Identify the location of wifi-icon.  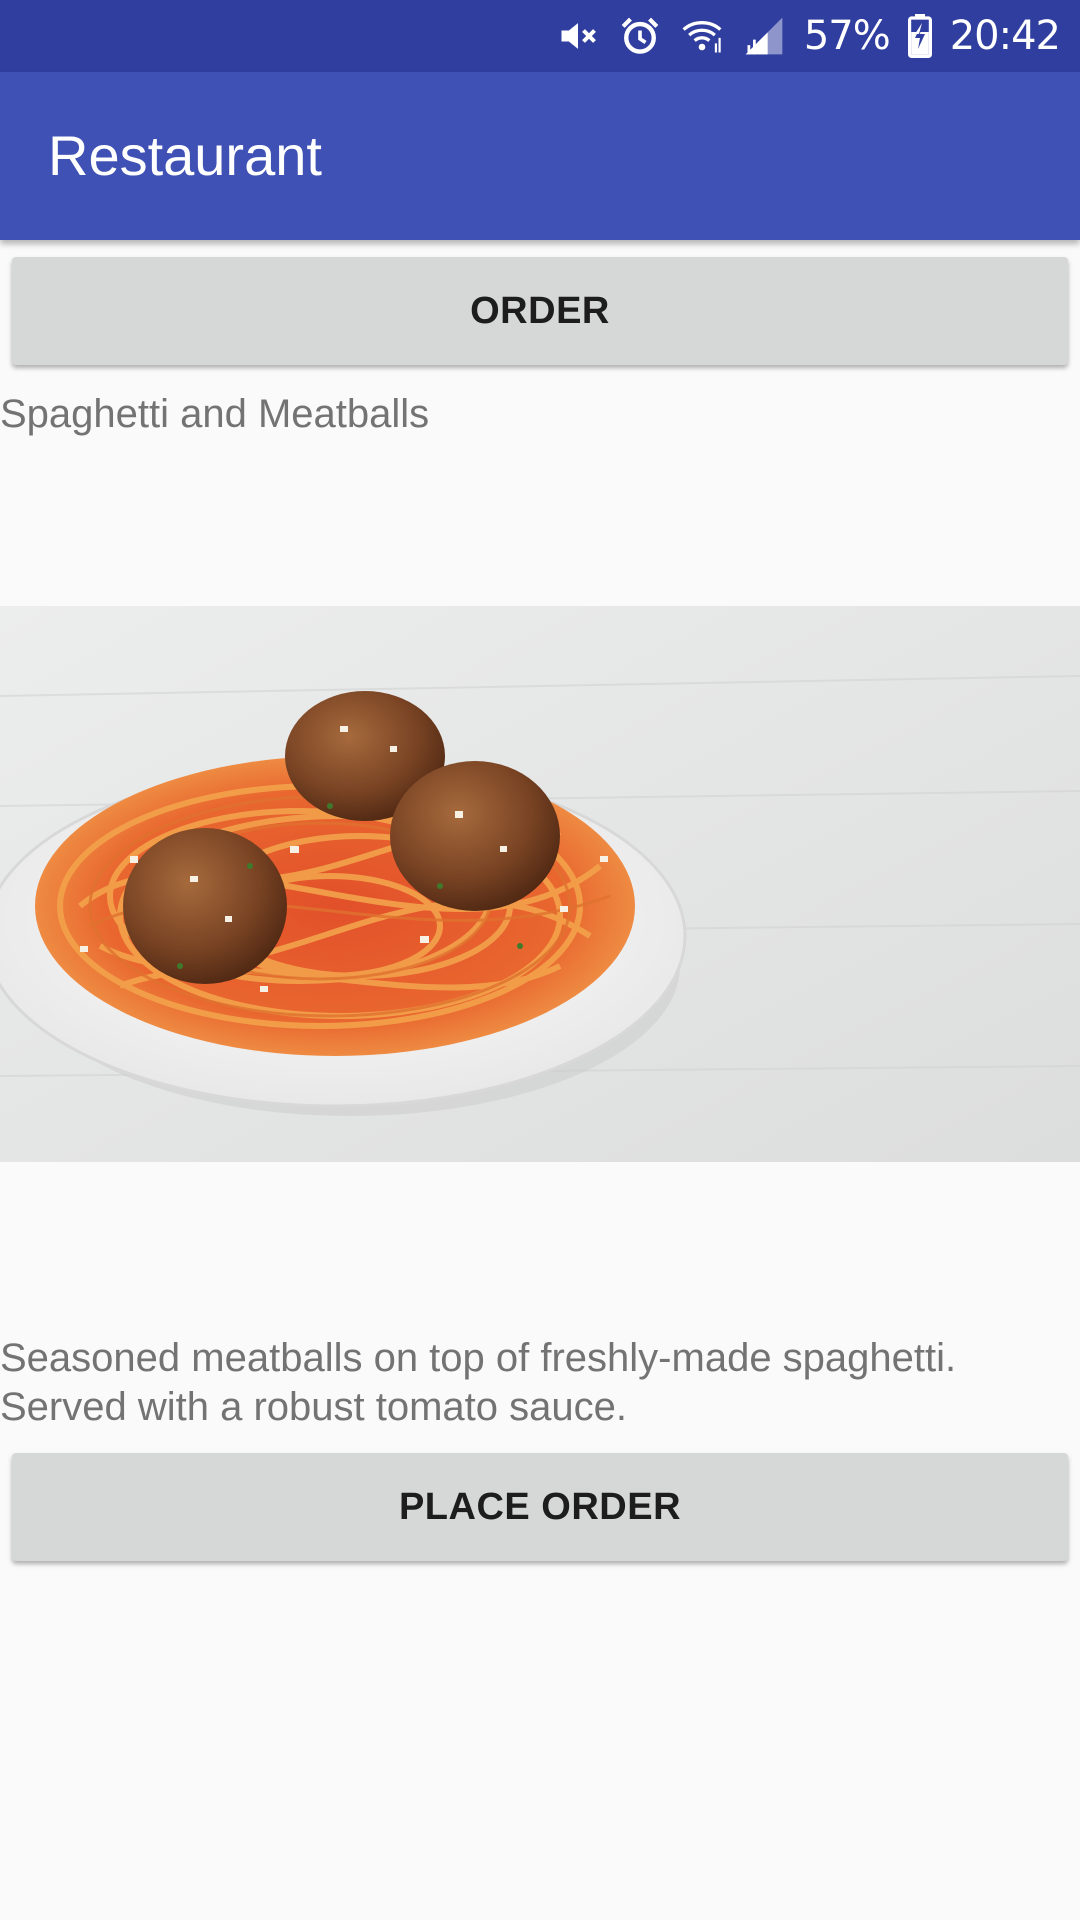
(702, 36).